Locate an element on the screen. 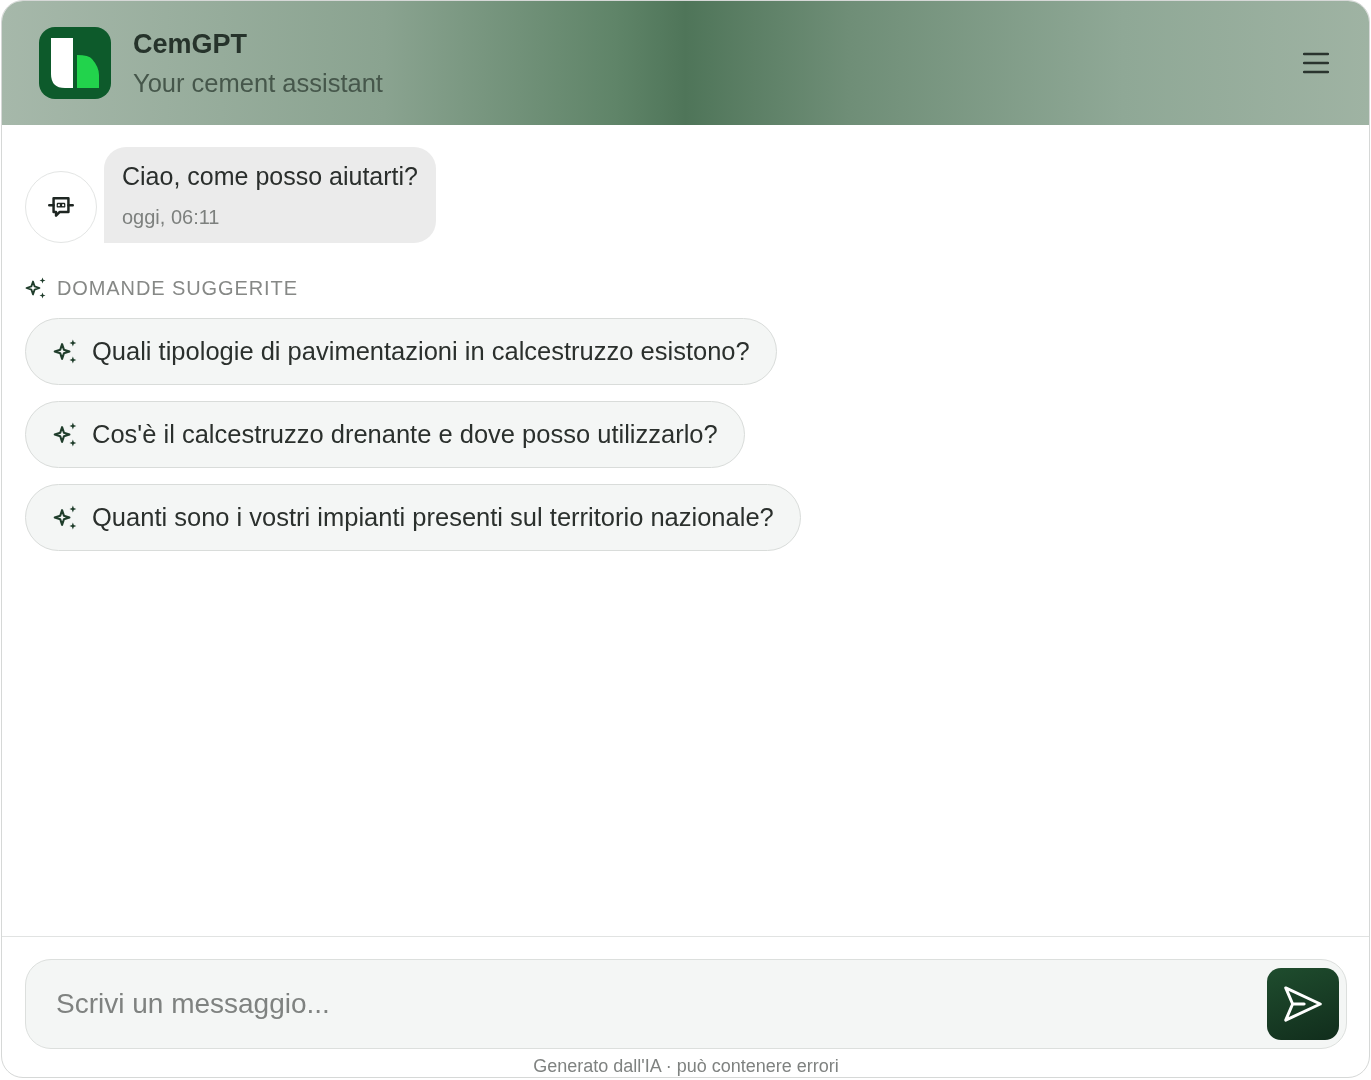 This screenshot has height=1080, width=1371. send-button is located at coordinates (1303, 1004).